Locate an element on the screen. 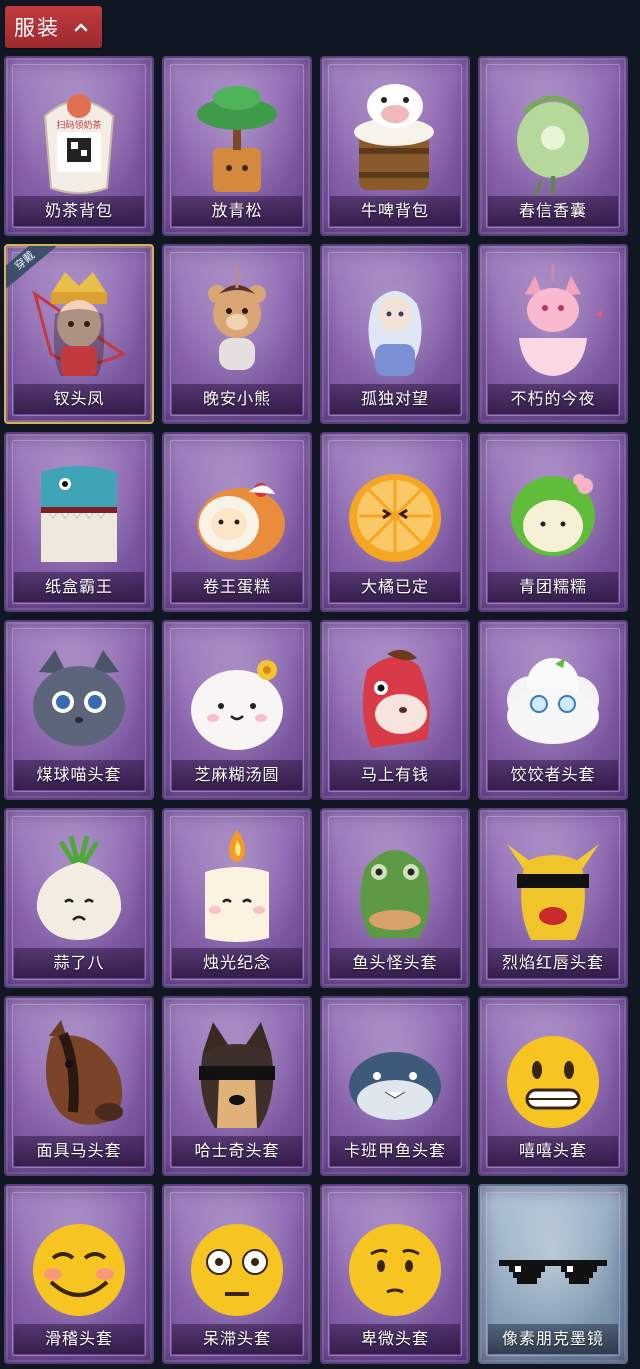 The image size is (640, 1369). sachet-icon is located at coordinates (553, 145).